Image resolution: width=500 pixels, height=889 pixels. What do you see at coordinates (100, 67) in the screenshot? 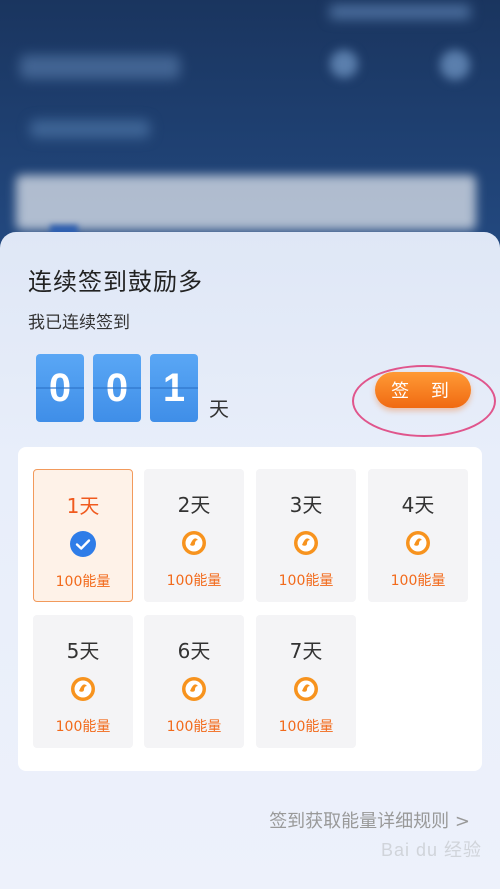
I see `blurred-header-title` at bounding box center [100, 67].